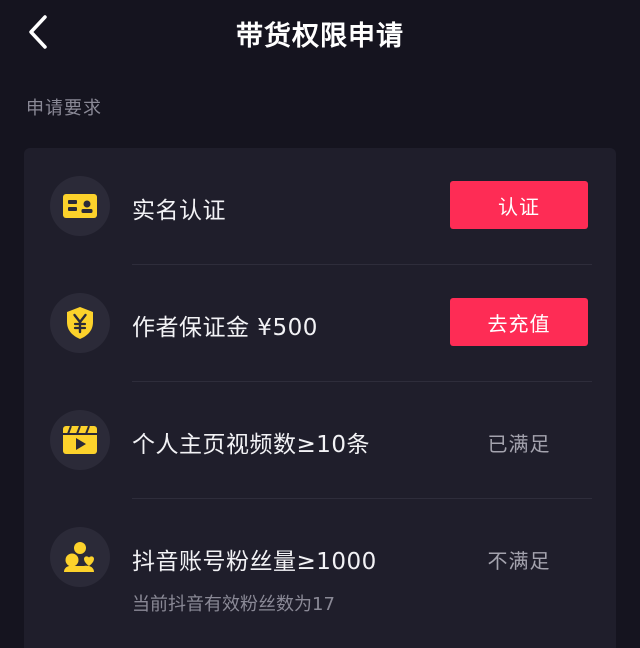  What do you see at coordinates (519, 561) in the screenshot?
I see `status-unmet-text: 不满足` at bounding box center [519, 561].